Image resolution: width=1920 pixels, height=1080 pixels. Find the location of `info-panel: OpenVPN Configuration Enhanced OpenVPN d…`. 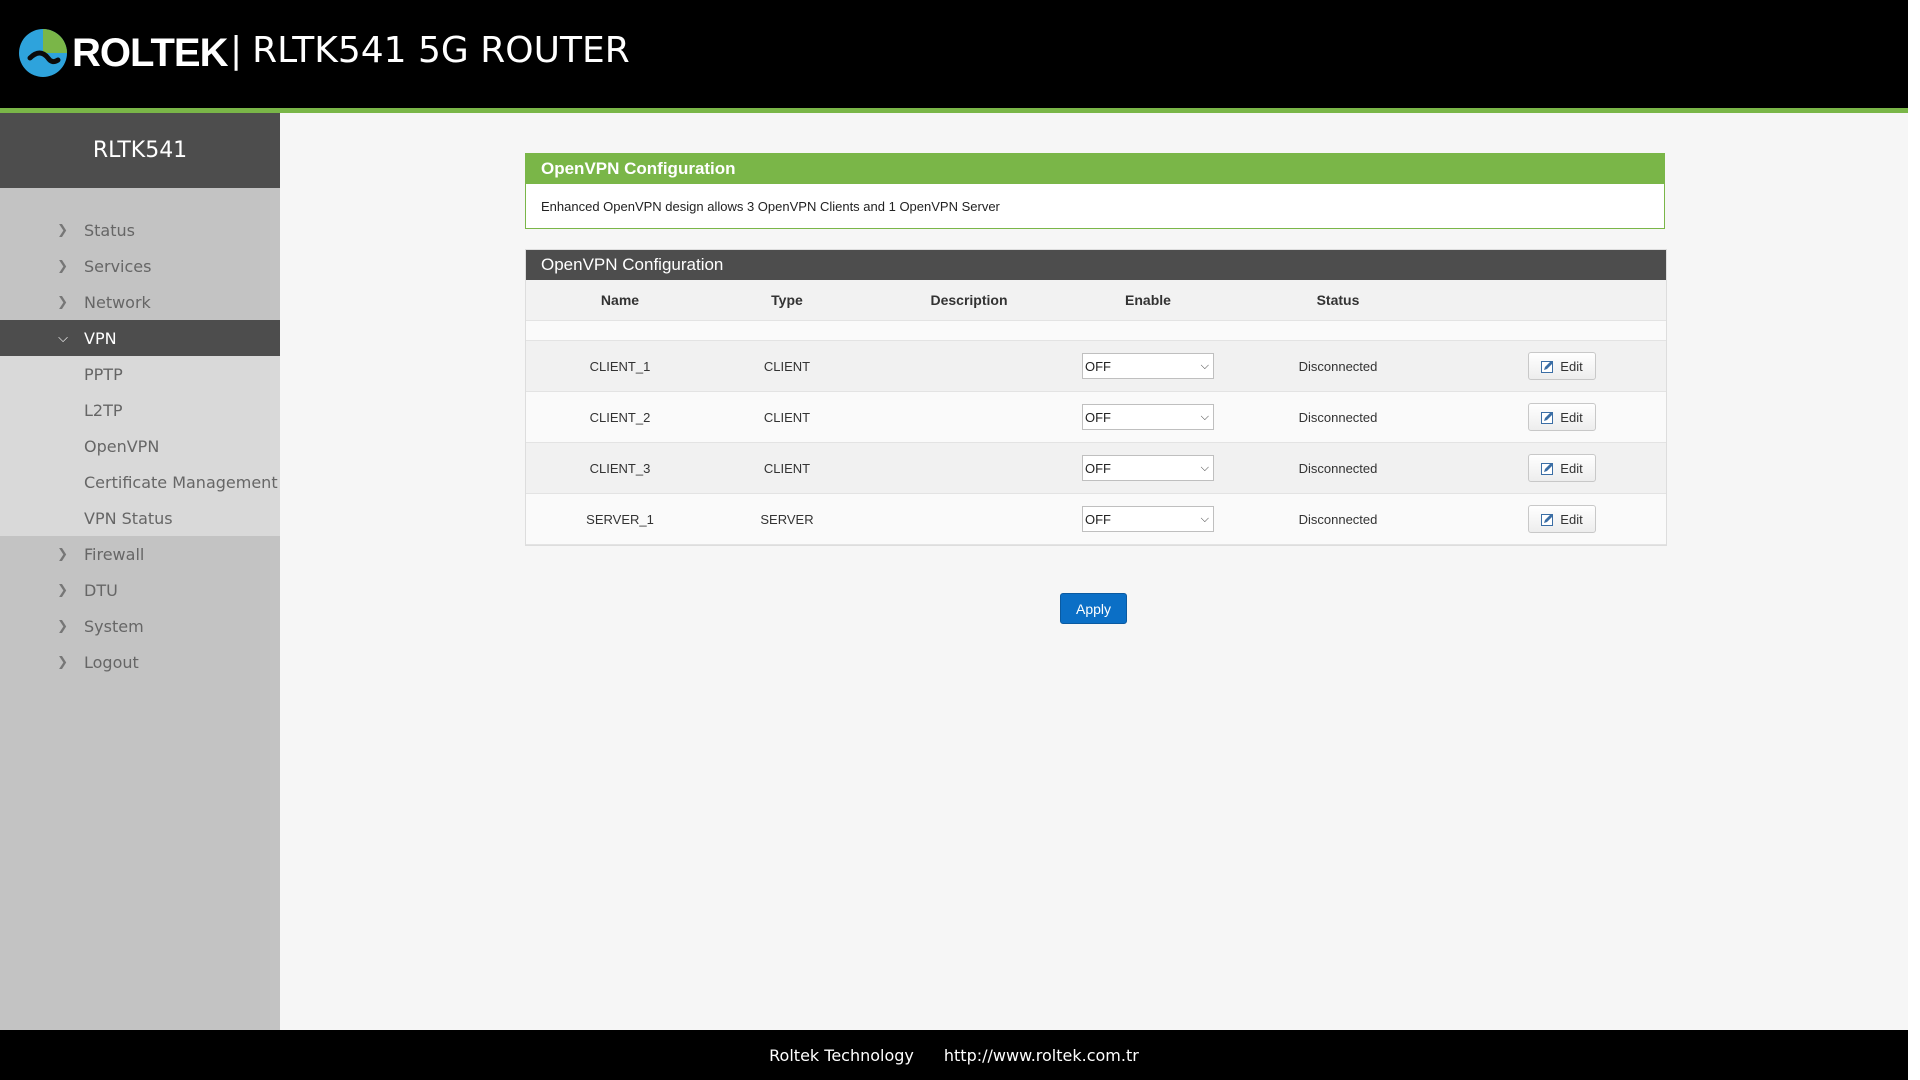

info-panel: OpenVPN Configuration Enhanced OpenVPN d… is located at coordinates (1095, 191).